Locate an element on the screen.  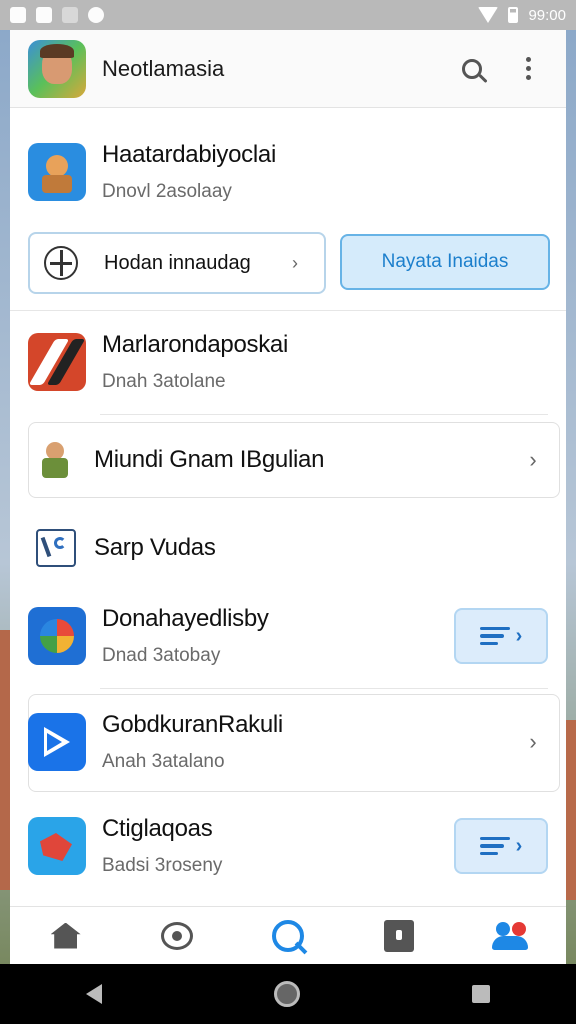
status-time: 99:00 is located at coordinates (547, 15).